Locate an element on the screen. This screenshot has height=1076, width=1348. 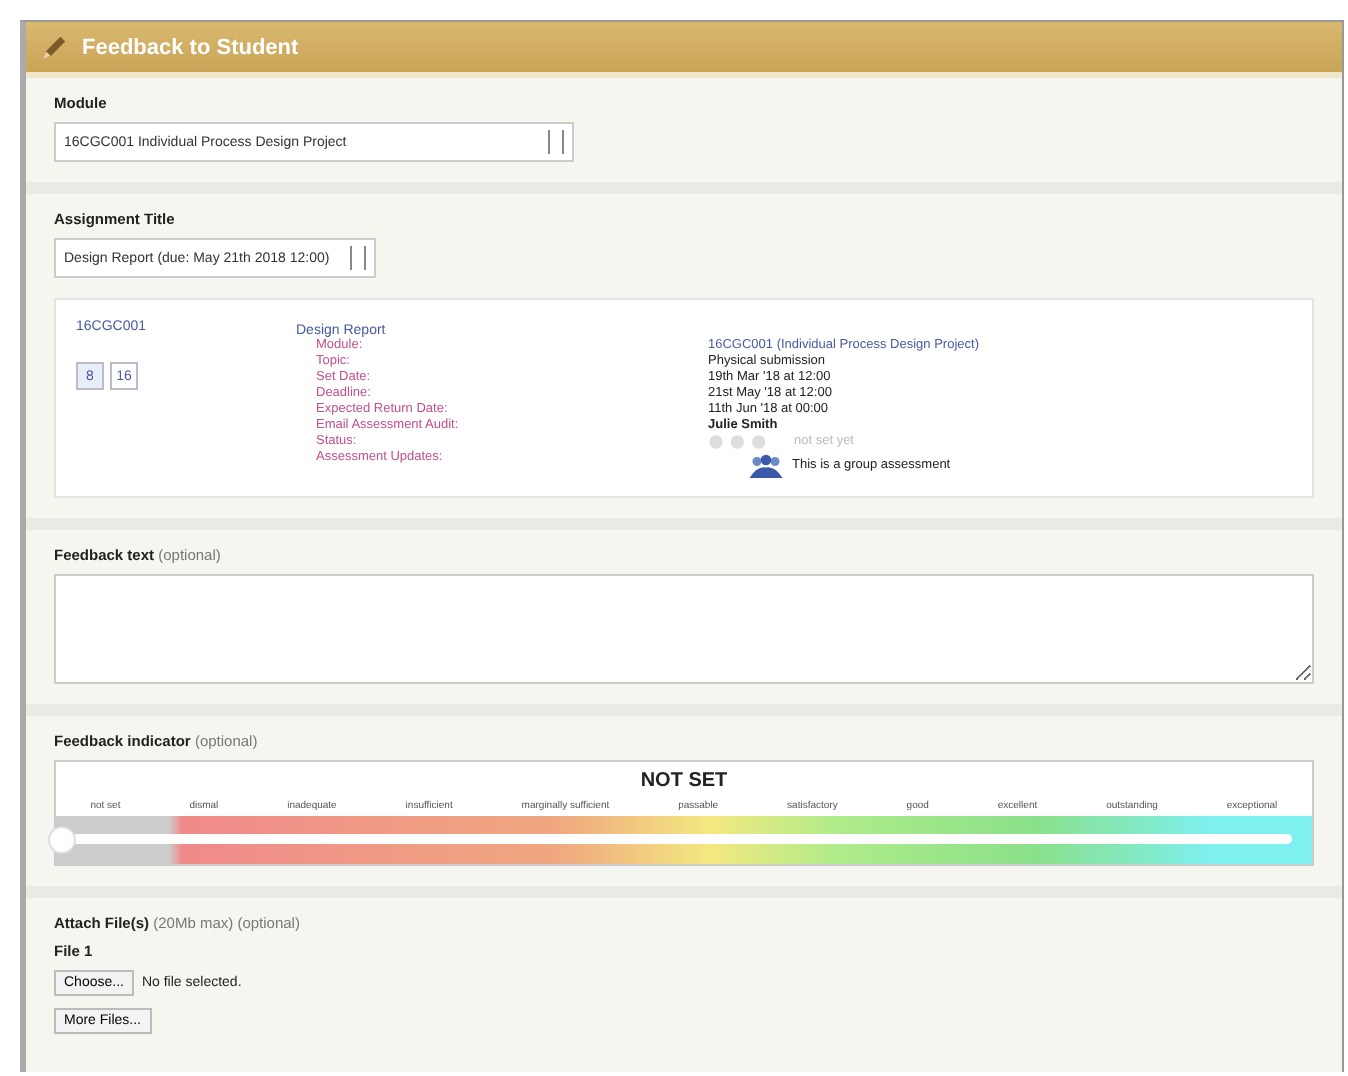
window-title: Feedback to Student is located at coordinates (190, 47).